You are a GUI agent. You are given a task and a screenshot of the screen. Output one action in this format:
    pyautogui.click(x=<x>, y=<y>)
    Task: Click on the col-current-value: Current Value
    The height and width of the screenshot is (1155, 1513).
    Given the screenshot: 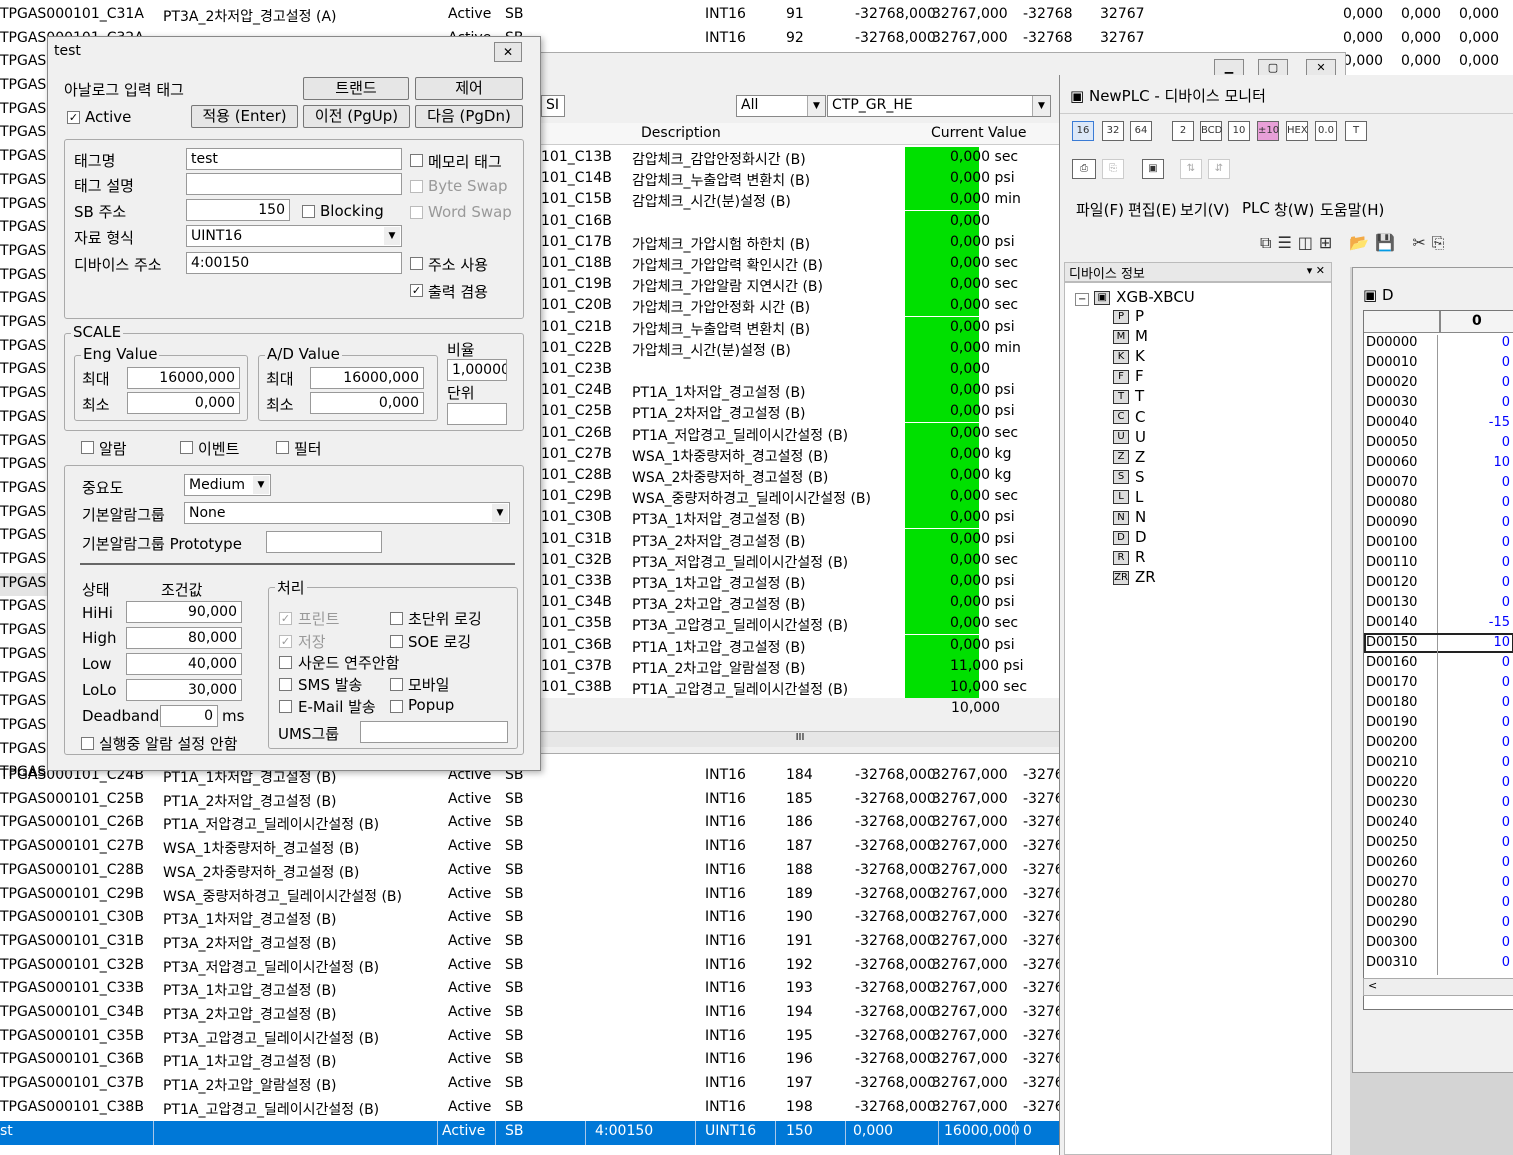 What is the action you would take?
    pyautogui.click(x=978, y=133)
    